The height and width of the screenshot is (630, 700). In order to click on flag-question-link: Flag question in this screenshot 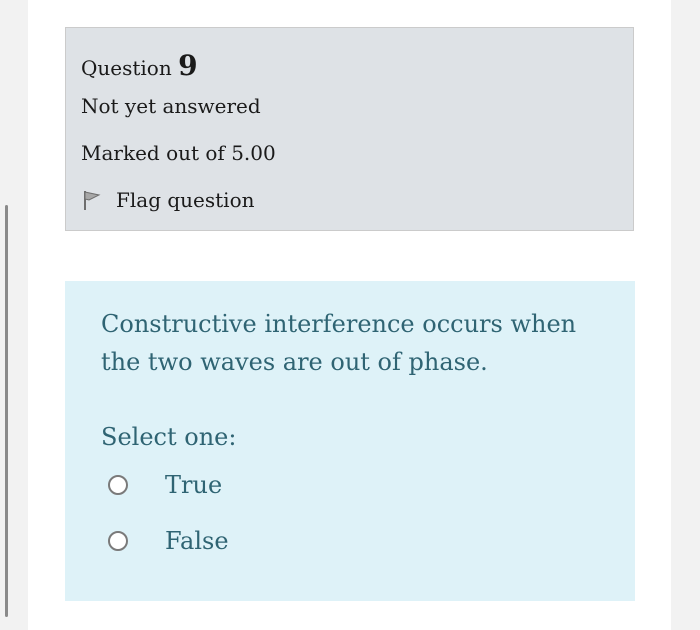, I will do `click(168, 200)`.